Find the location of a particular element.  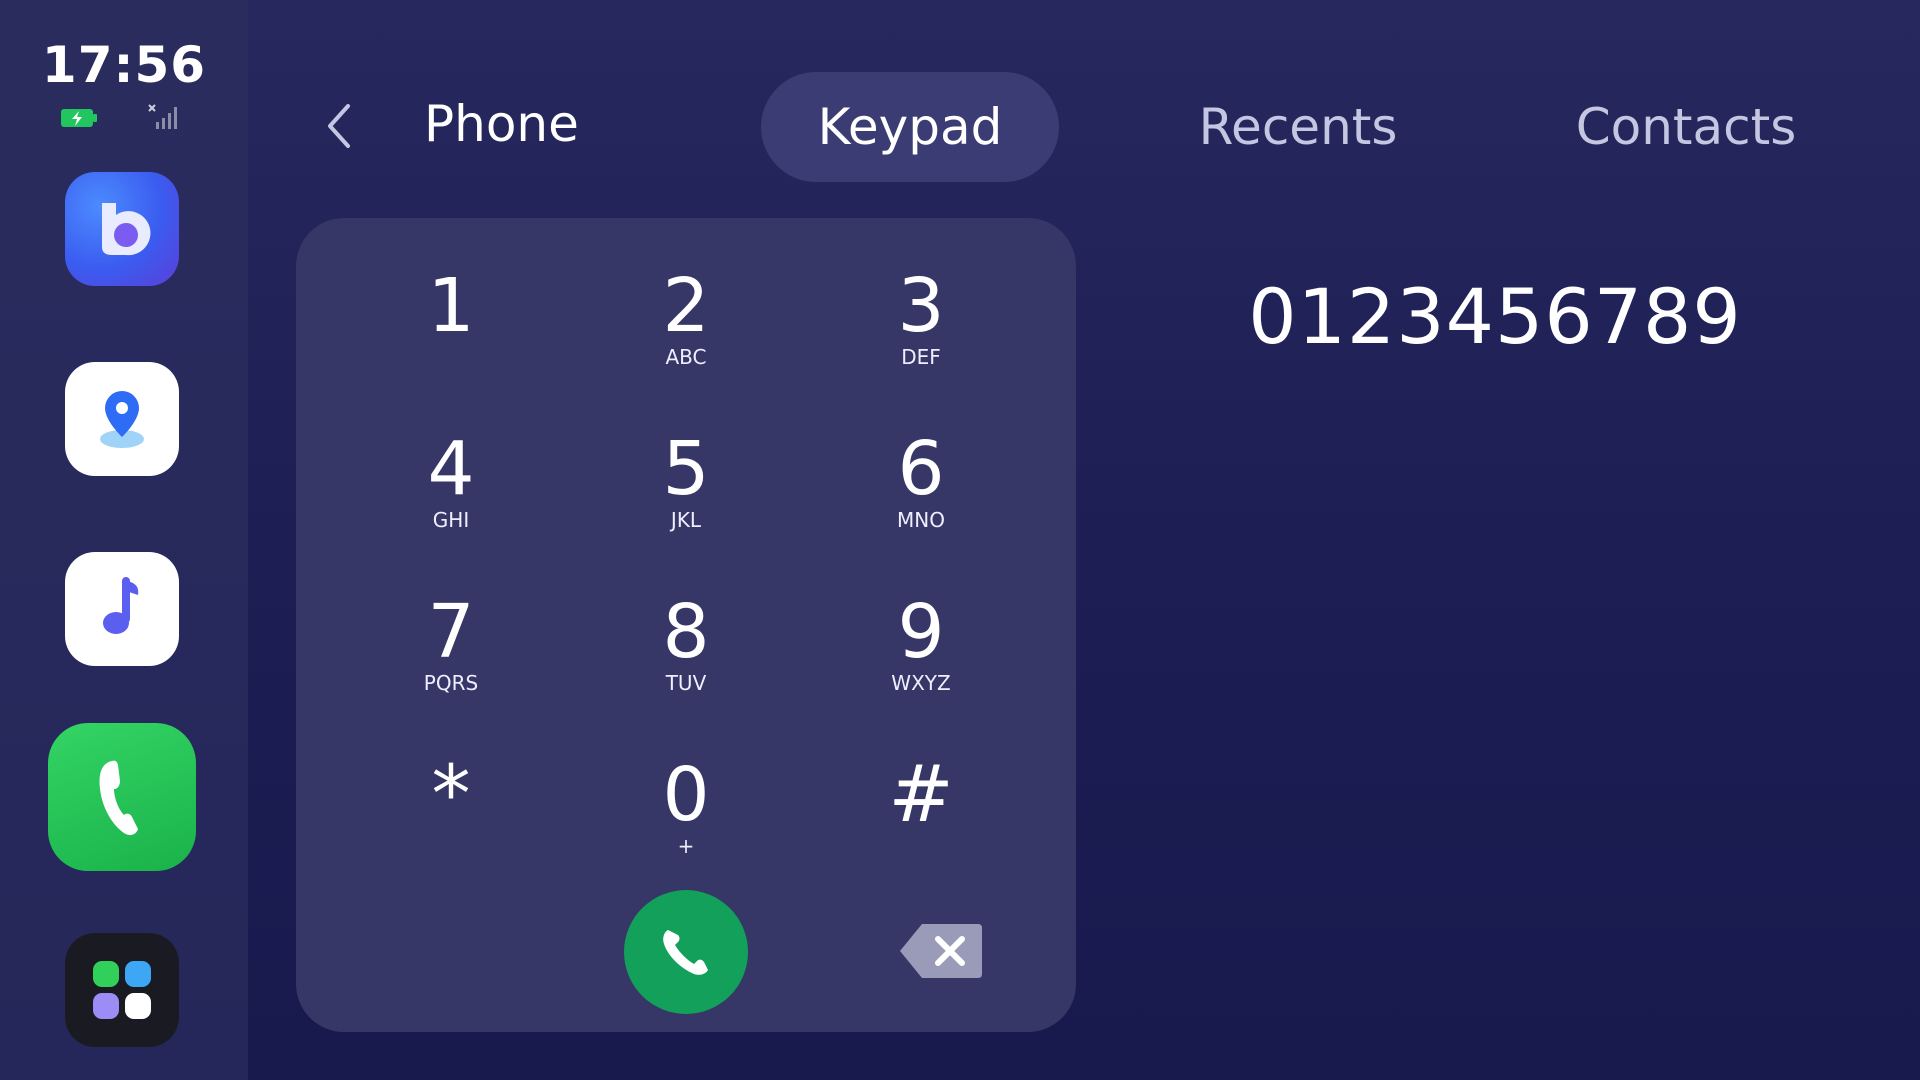

key-letters: MNO is located at coordinates (921, 520).